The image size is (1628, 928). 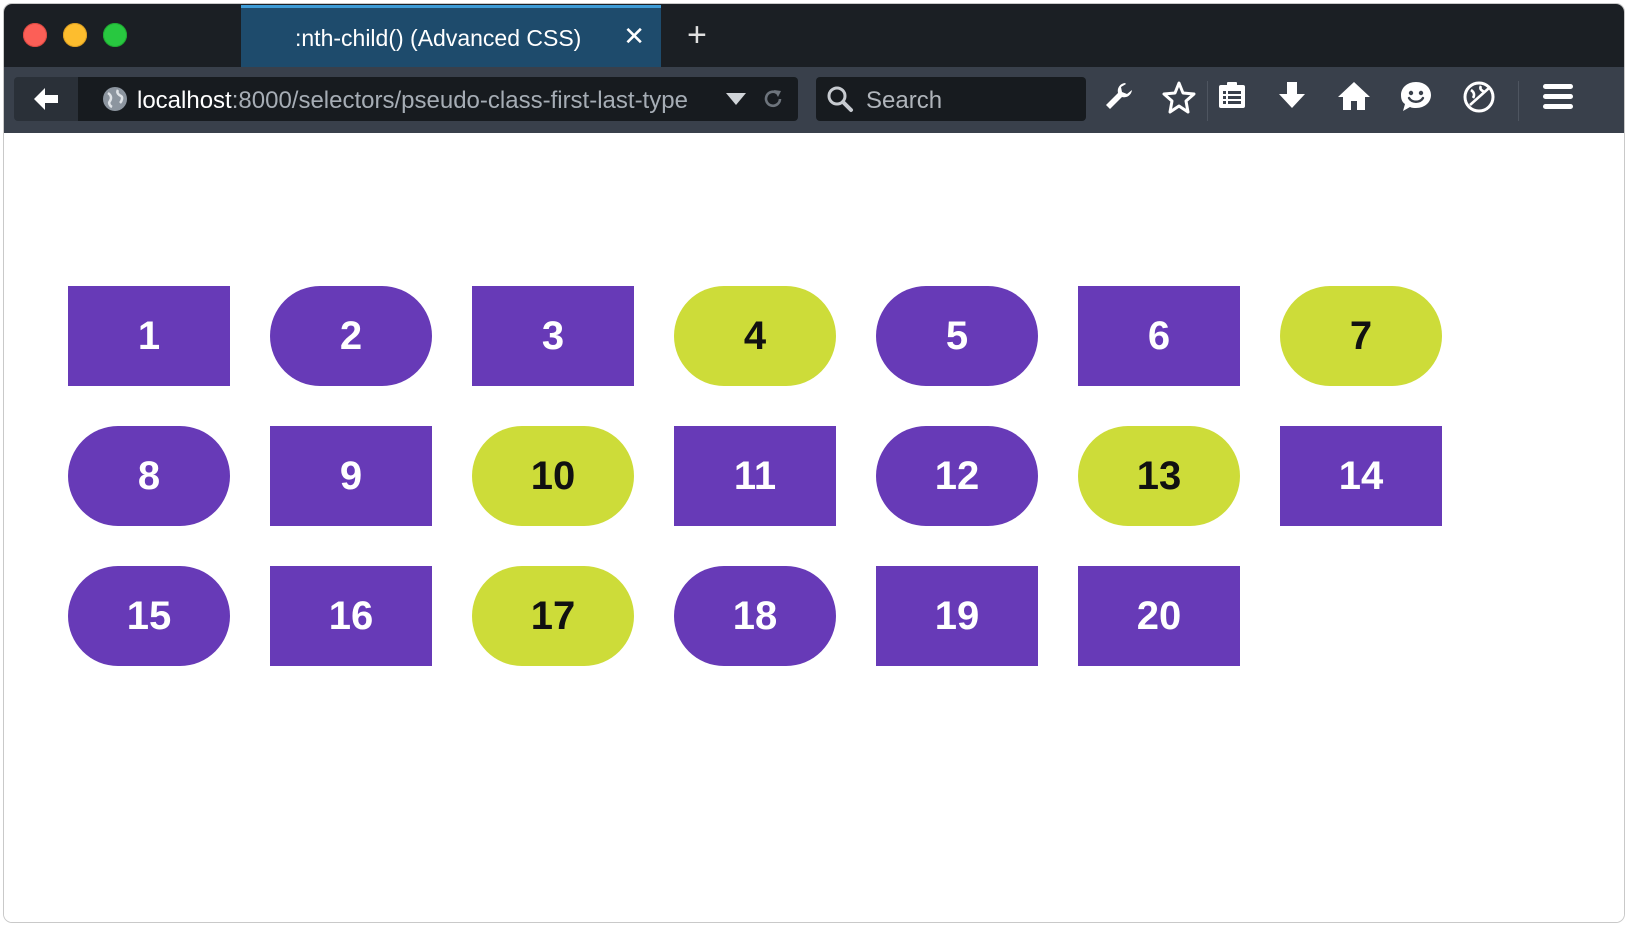 What do you see at coordinates (1292, 96) in the screenshot?
I see `download-icon` at bounding box center [1292, 96].